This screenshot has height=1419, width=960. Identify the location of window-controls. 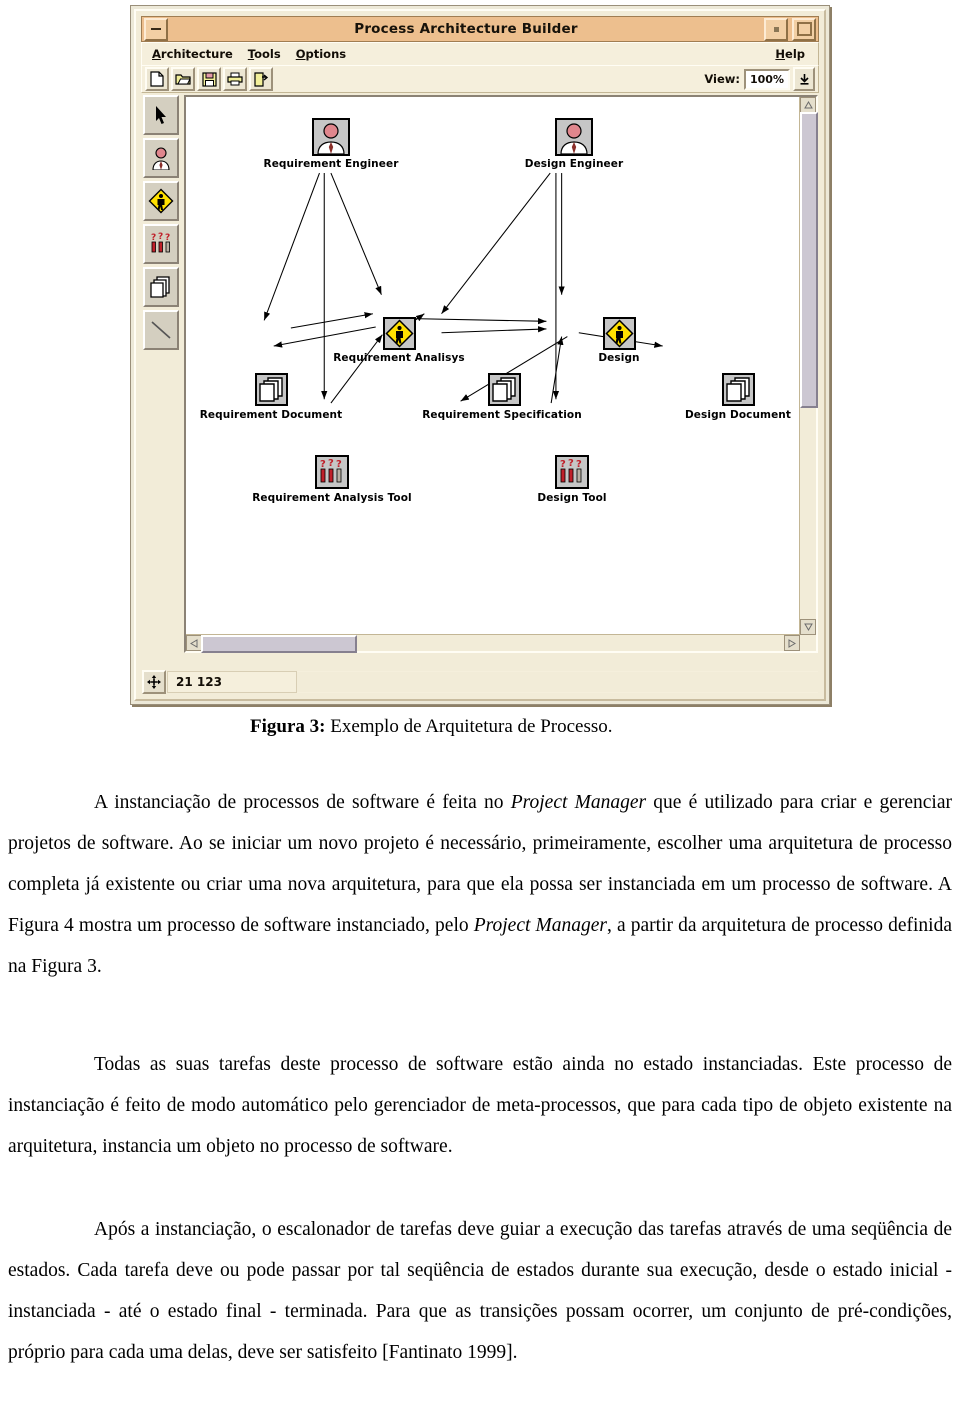
(790, 29).